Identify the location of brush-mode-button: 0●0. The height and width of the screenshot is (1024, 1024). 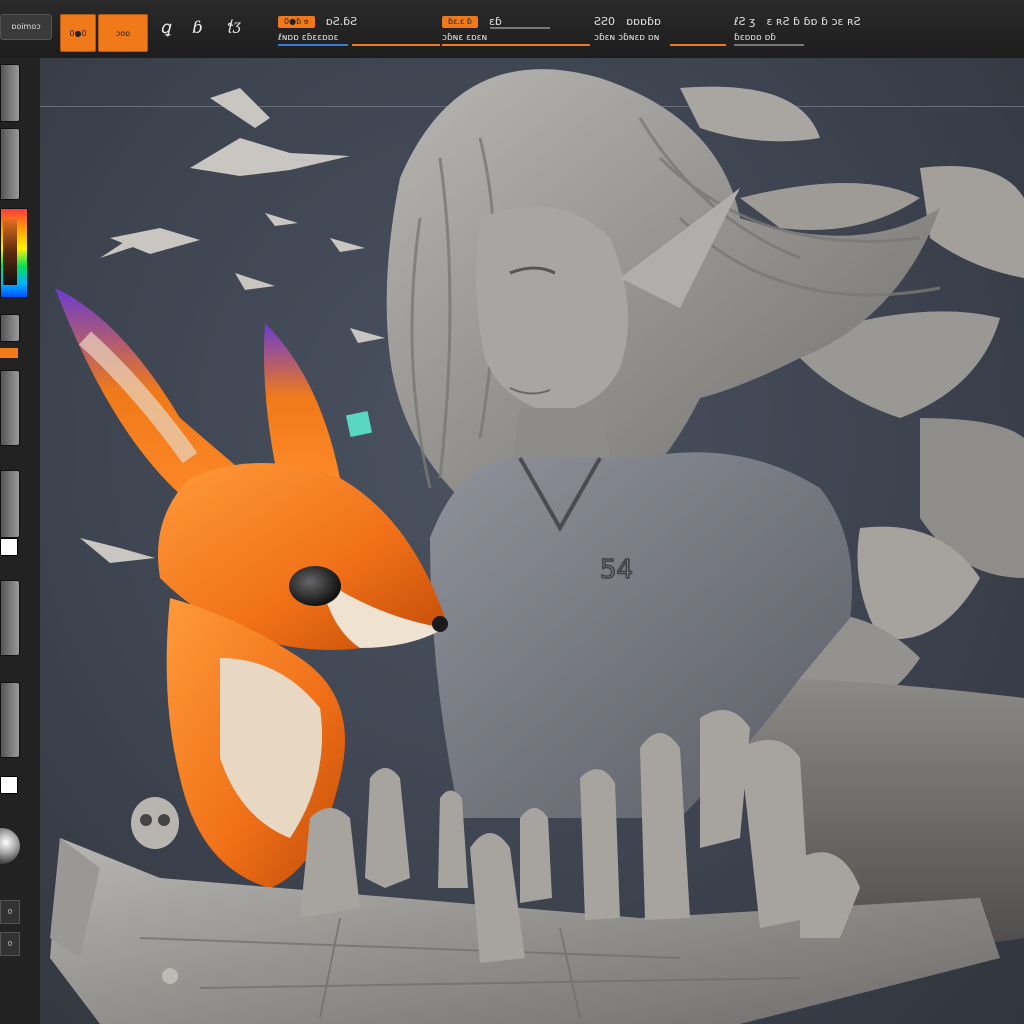
(78, 33).